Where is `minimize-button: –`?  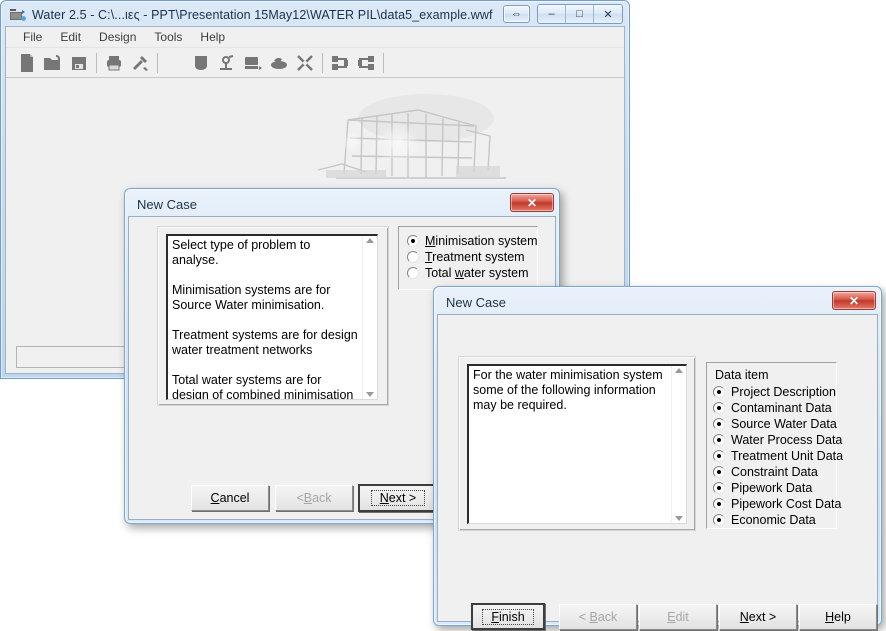
minimize-button: – is located at coordinates (552, 14).